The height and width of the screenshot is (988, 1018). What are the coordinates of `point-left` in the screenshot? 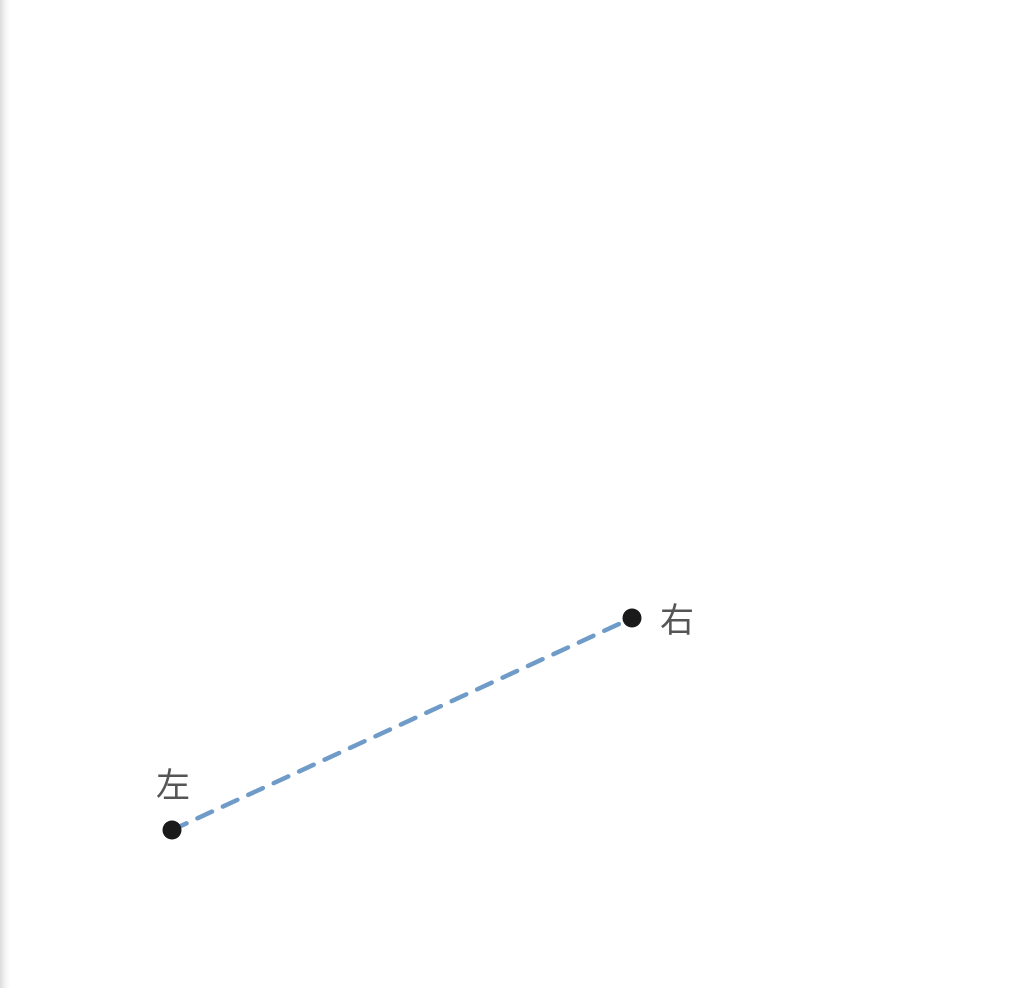 It's located at (172, 830).